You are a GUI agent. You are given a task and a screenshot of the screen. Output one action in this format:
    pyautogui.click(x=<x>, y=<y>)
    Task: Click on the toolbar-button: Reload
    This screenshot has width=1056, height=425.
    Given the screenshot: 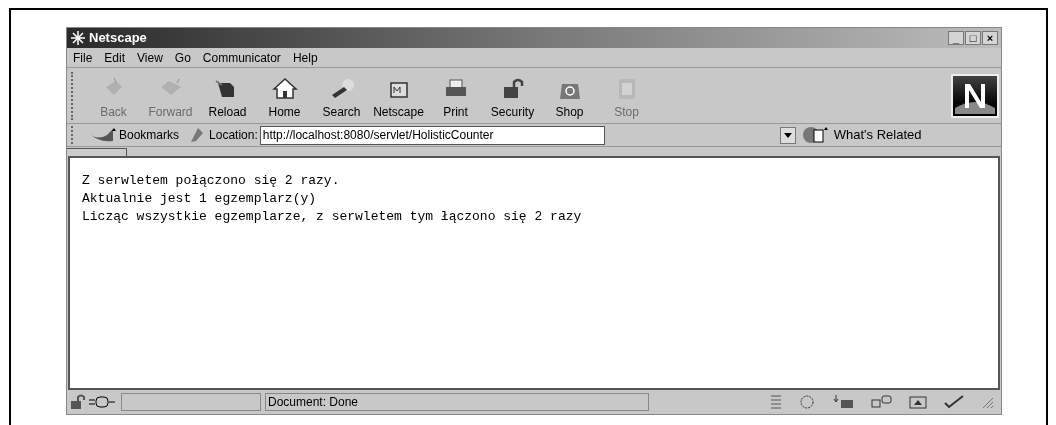 What is the action you would take?
    pyautogui.click(x=227, y=95)
    